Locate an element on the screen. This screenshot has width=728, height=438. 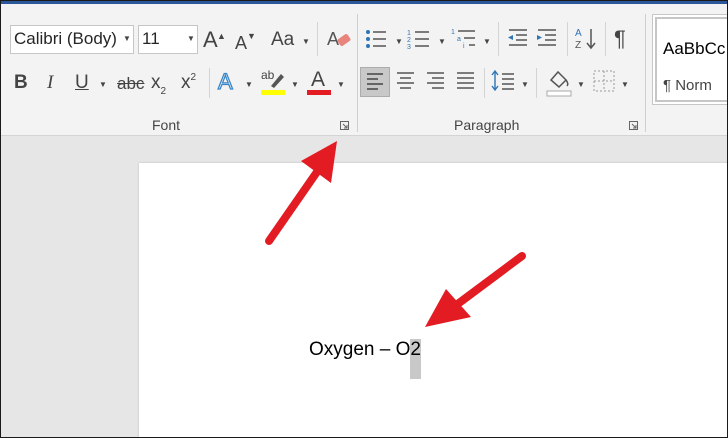
arrow-to-font-launcher-icon is located at coordinates (301, 193).